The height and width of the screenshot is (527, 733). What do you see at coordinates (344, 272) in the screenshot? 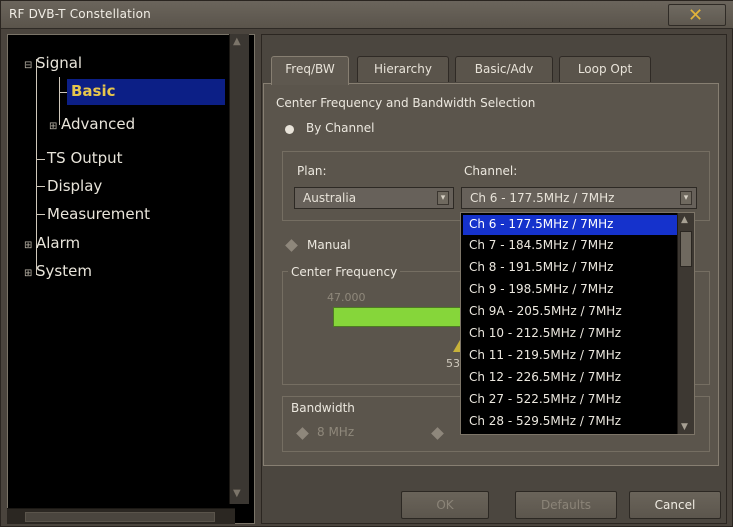
I see `center-frequency-label: Center Frequency` at bounding box center [344, 272].